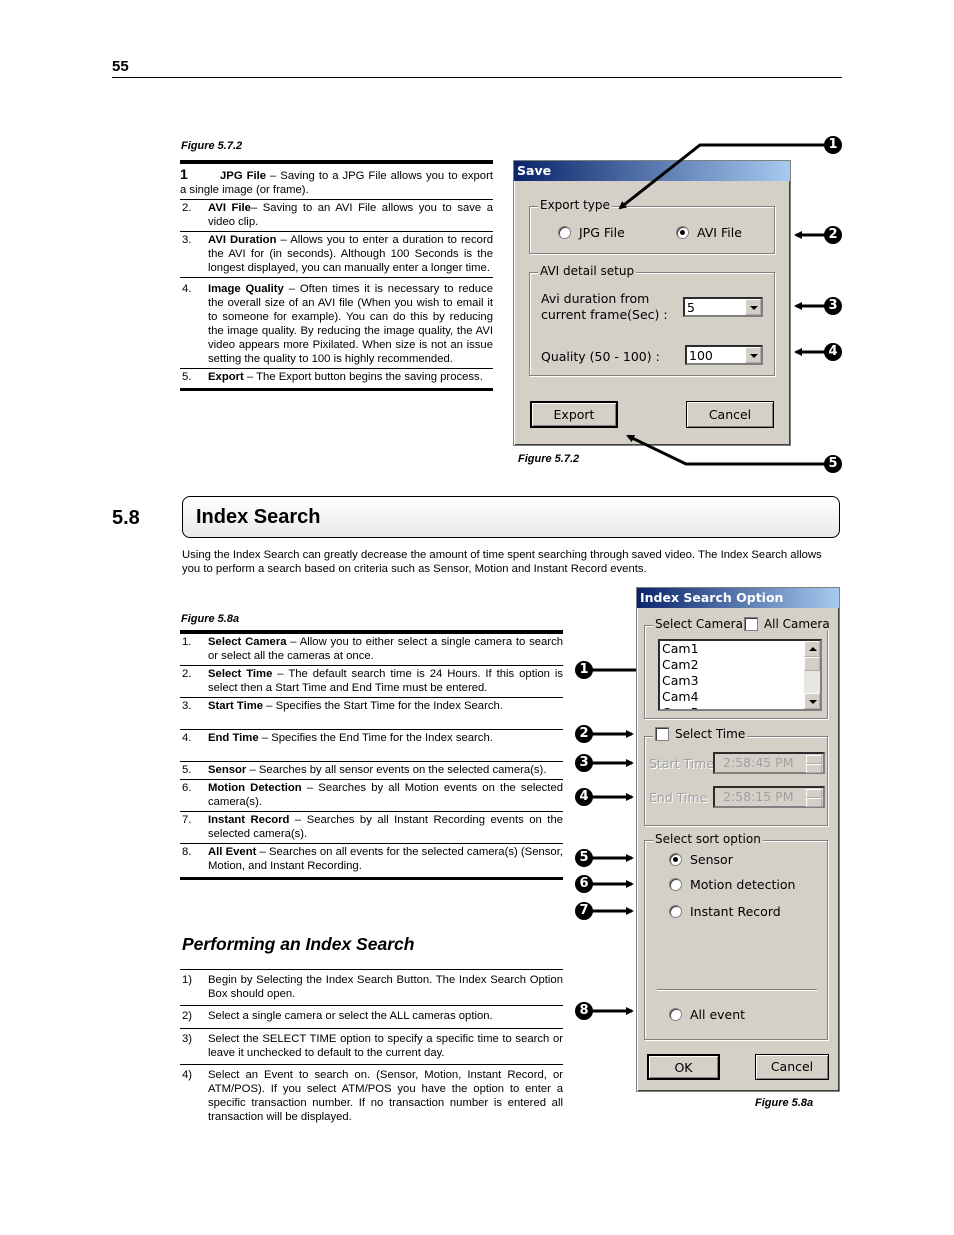 Image resolution: width=954 pixels, height=1235 pixels. I want to click on all-event-radio: All event, so click(707, 1014).